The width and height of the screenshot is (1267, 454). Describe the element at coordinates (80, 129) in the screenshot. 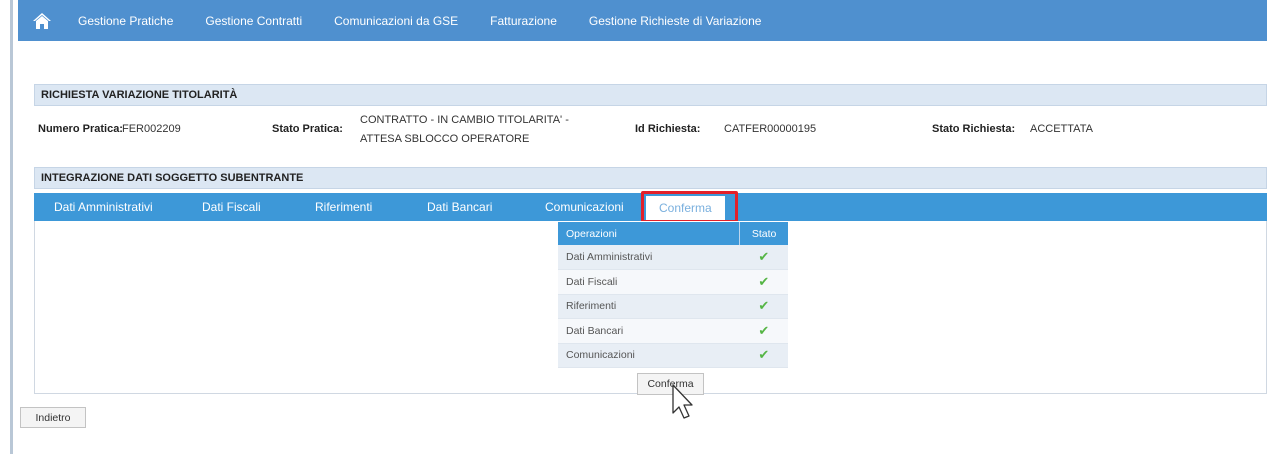

I see `numero-pratica-label: Numero Pratica:` at that location.